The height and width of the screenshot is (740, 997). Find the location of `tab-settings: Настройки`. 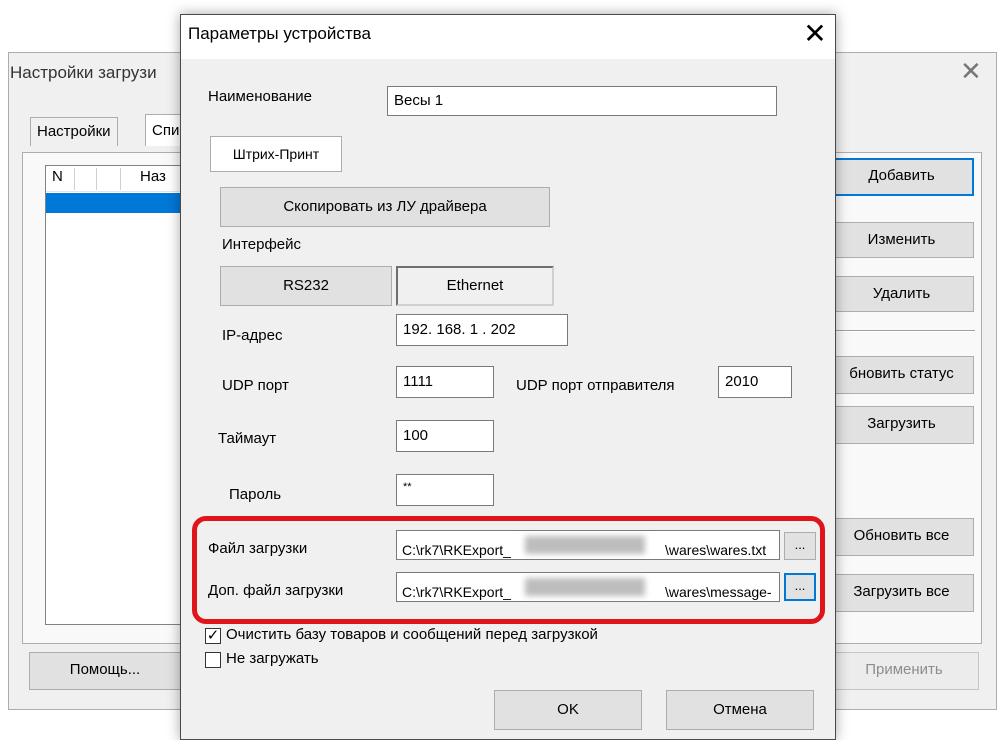

tab-settings: Настройки is located at coordinates (74, 131).